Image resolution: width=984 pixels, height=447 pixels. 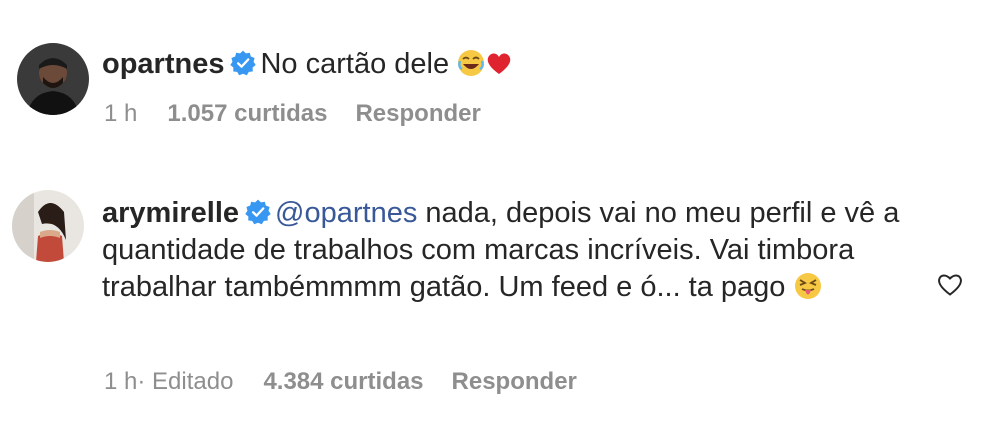 What do you see at coordinates (346, 213) in the screenshot?
I see `mention-link: @opartnes` at bounding box center [346, 213].